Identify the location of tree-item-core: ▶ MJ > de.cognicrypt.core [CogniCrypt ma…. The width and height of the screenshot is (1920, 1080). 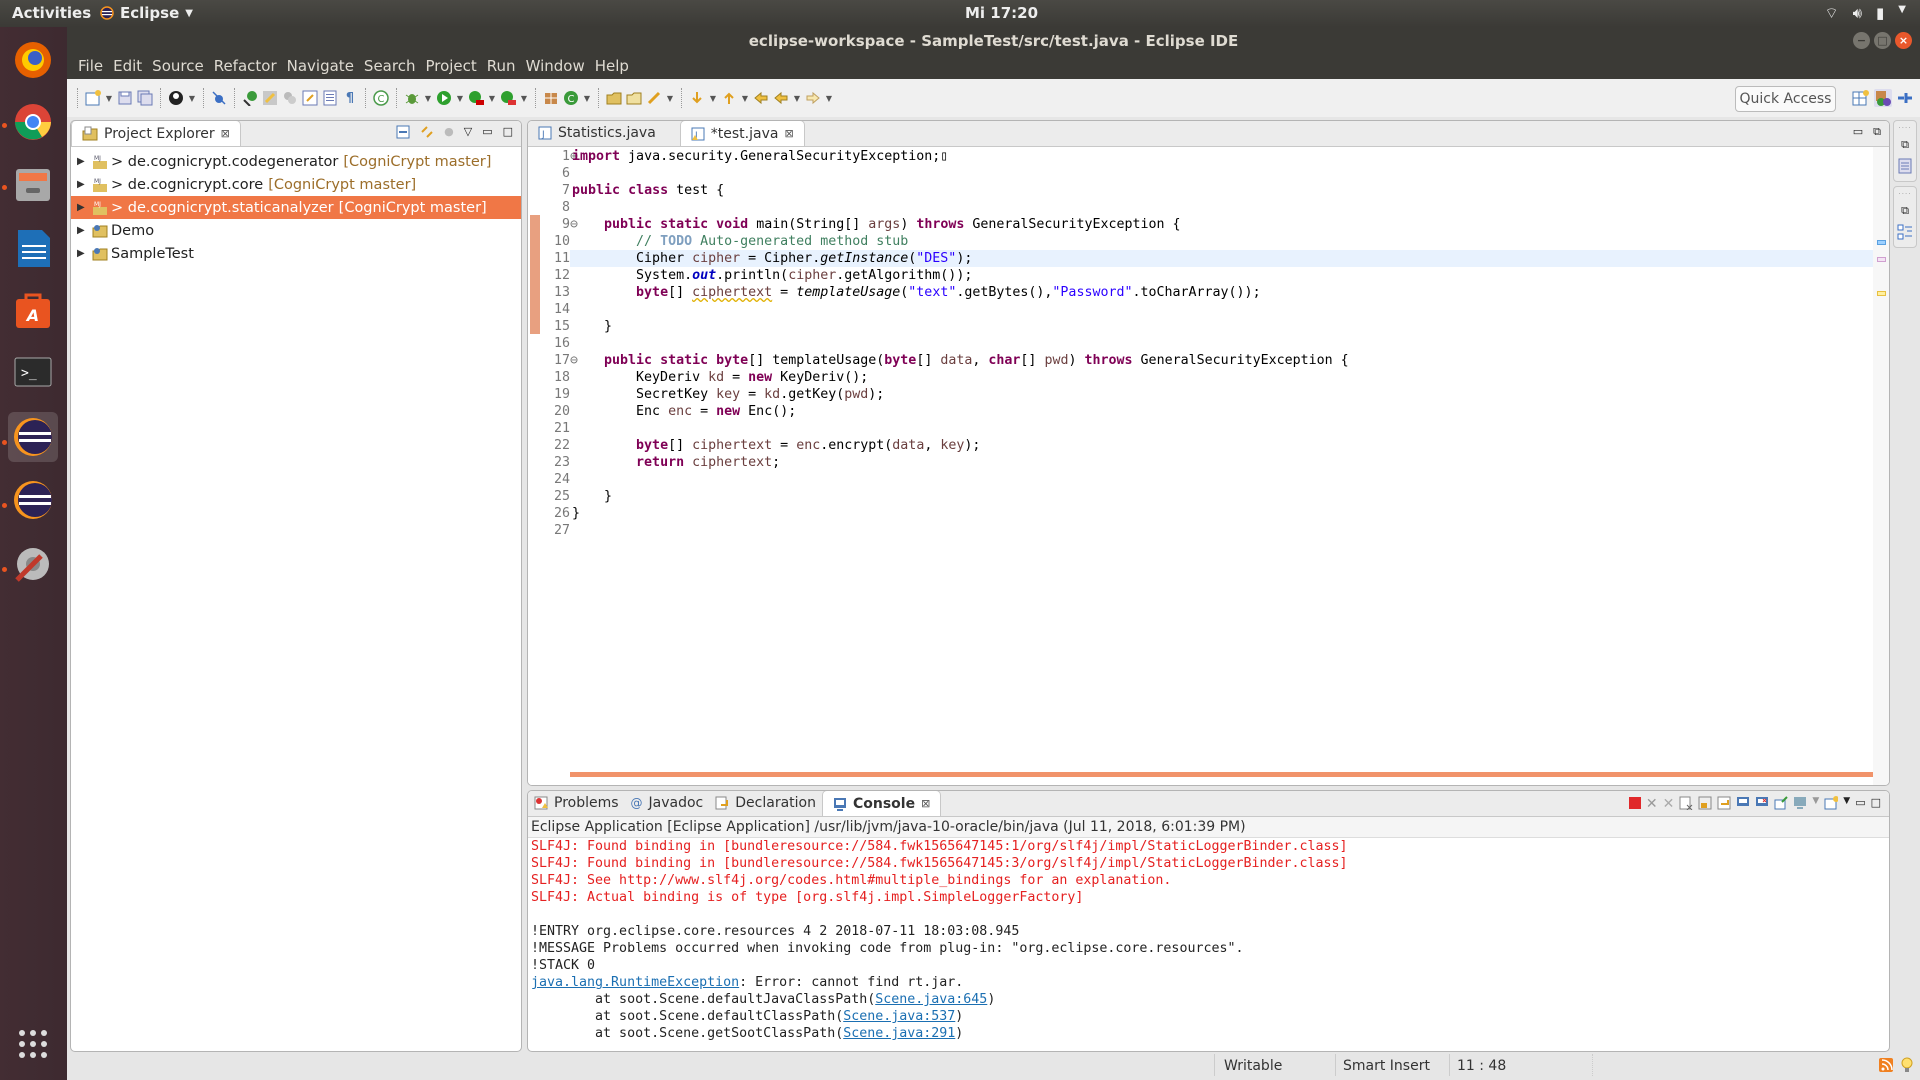
(296, 184).